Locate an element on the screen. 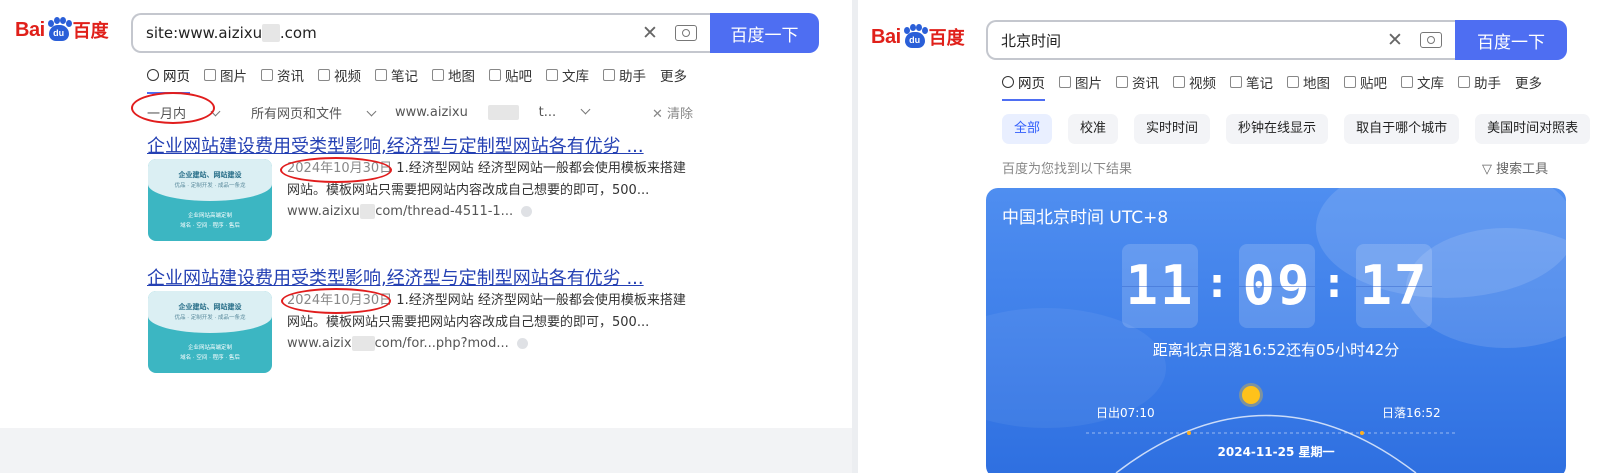 Image resolution: width=1602 pixels, height=473 pixels. search-box: site:www.aizixuxx.com ✕ is located at coordinates (421, 33).